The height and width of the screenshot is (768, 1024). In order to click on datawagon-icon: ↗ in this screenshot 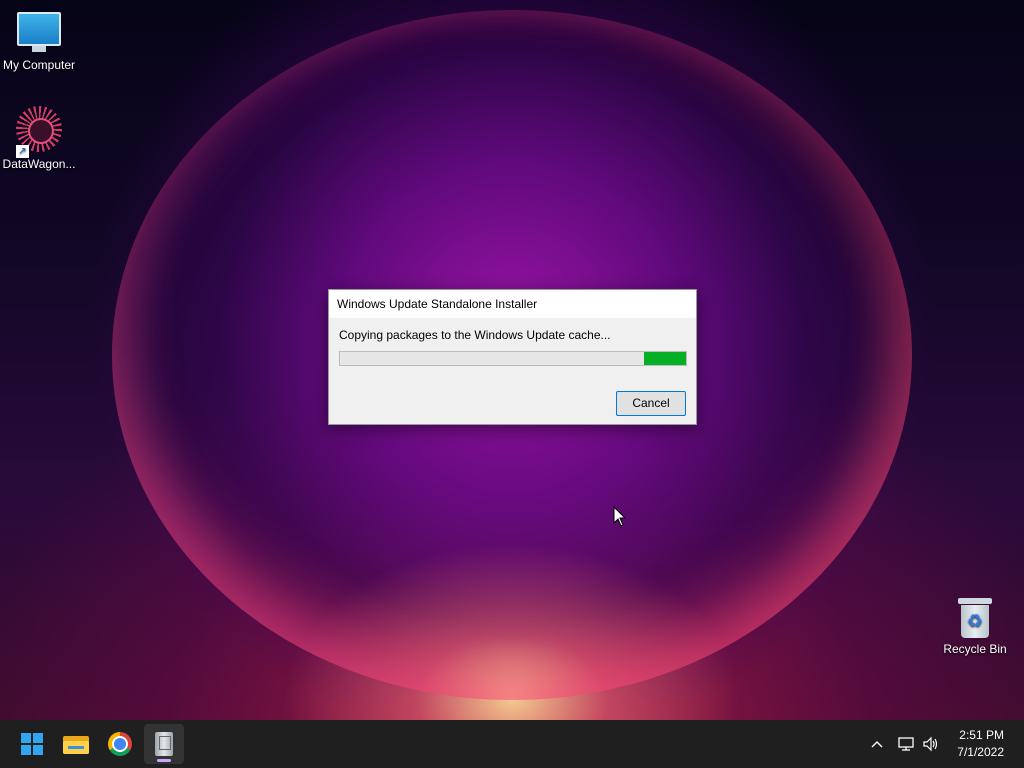, I will do `click(39, 132)`.